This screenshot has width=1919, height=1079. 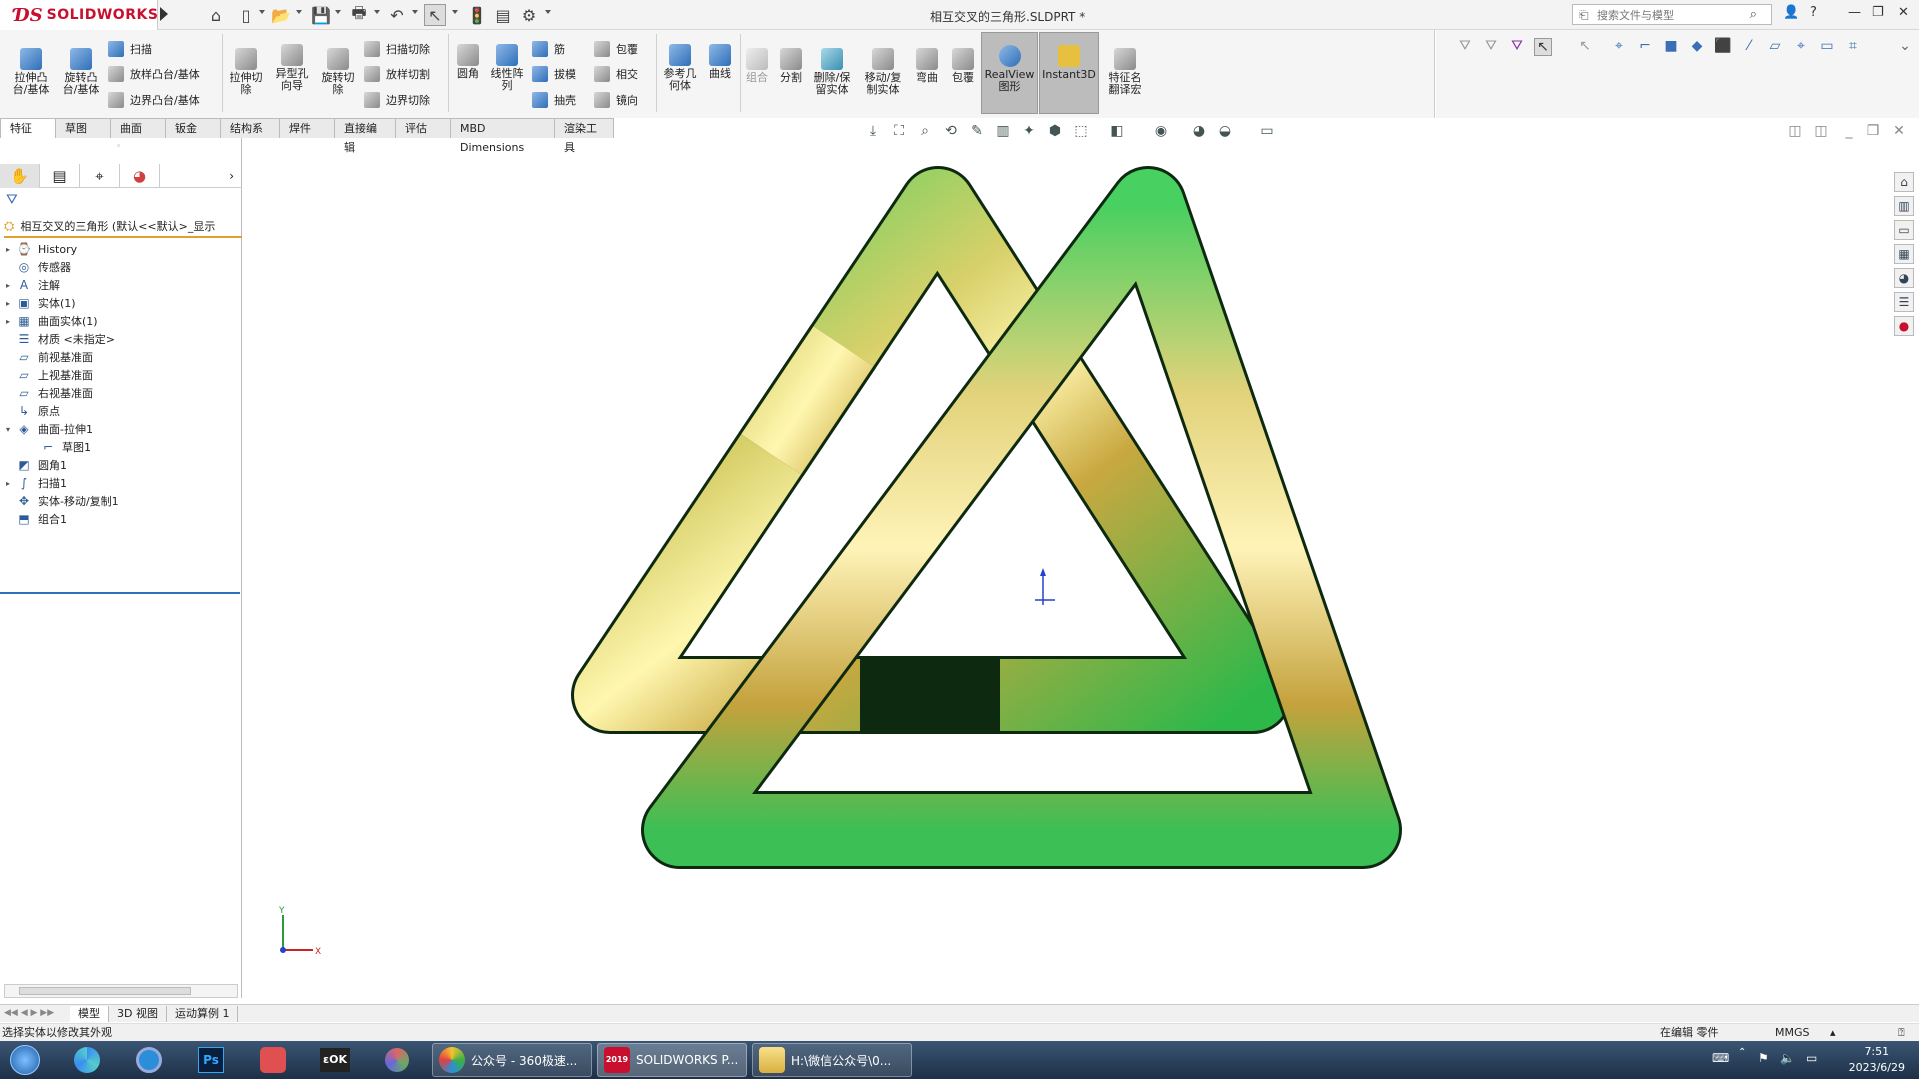 I want to click on options-dropdown-icon, so click(x=548, y=12).